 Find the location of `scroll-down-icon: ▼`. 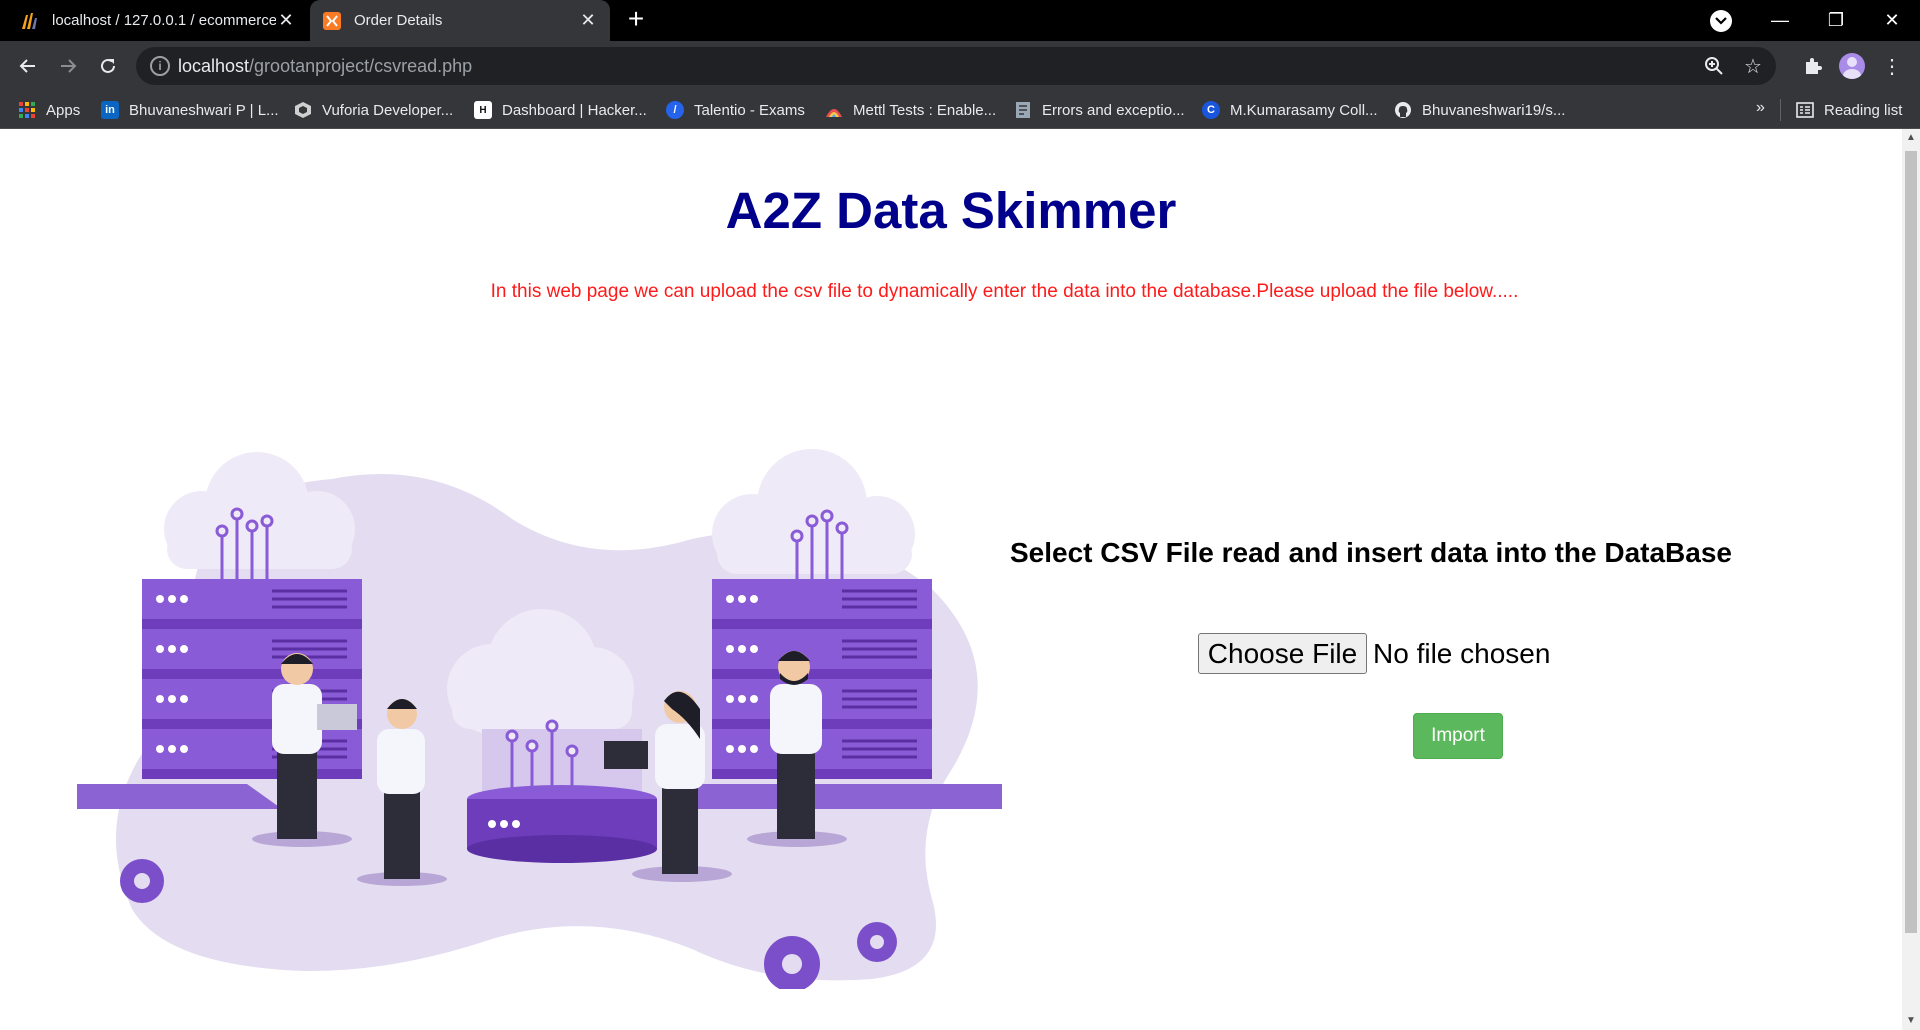

scroll-down-icon: ▼ is located at coordinates (1911, 1021).